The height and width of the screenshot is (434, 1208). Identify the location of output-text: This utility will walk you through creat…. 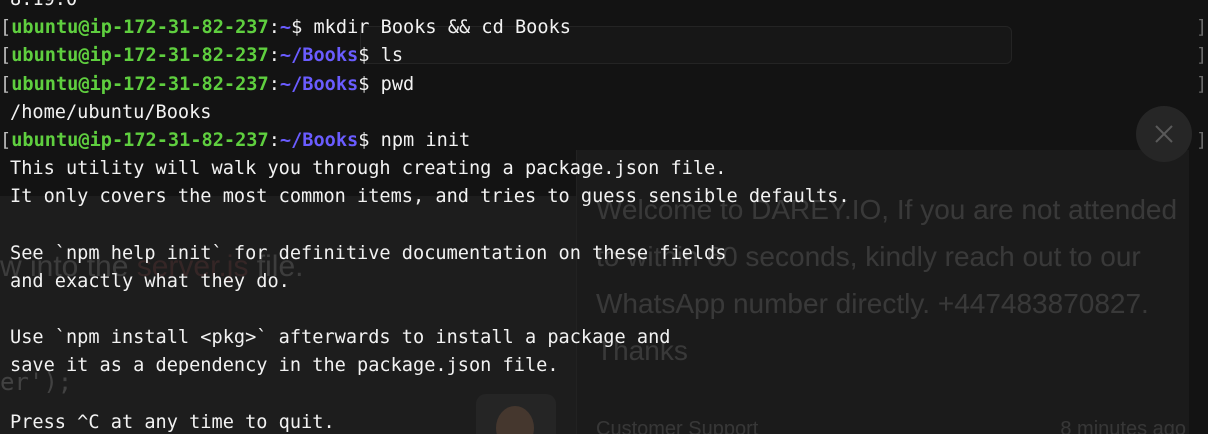
(368, 169).